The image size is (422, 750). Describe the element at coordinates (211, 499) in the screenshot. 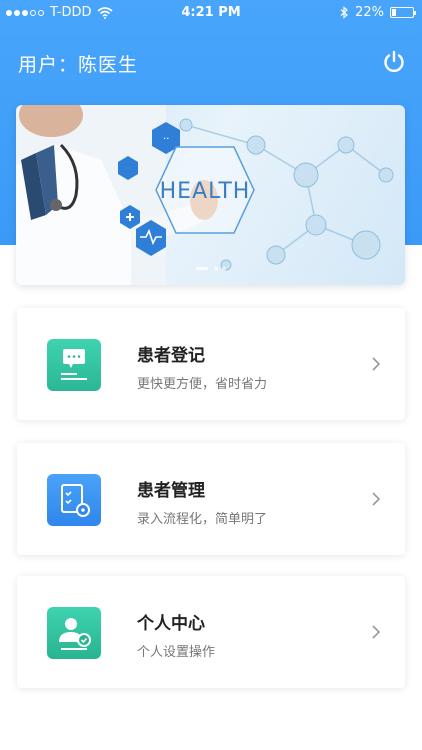

I see `patient-management-card: 患者管理 录入流程化，简单明了` at that location.